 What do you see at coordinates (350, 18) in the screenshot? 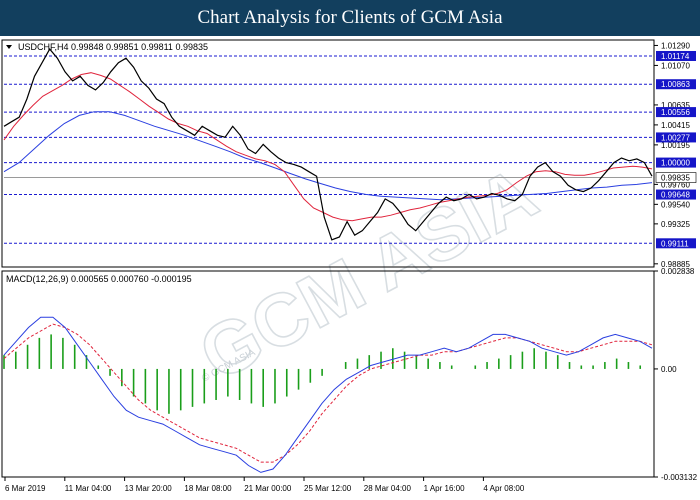
I see `chart-banner-title: Chart Analysis for Clients of GCM Asia` at bounding box center [350, 18].